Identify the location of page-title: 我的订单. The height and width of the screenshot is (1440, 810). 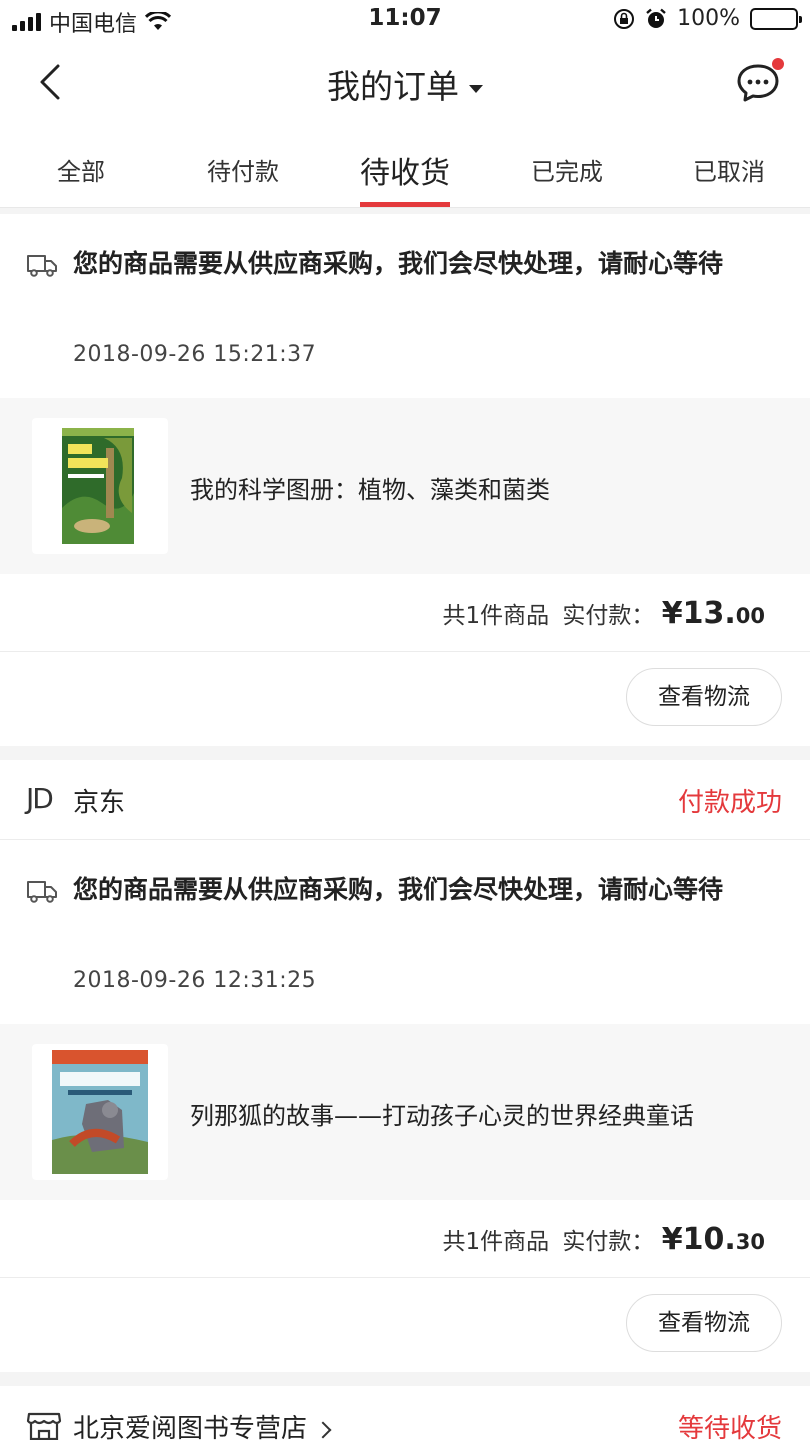
(405, 84).